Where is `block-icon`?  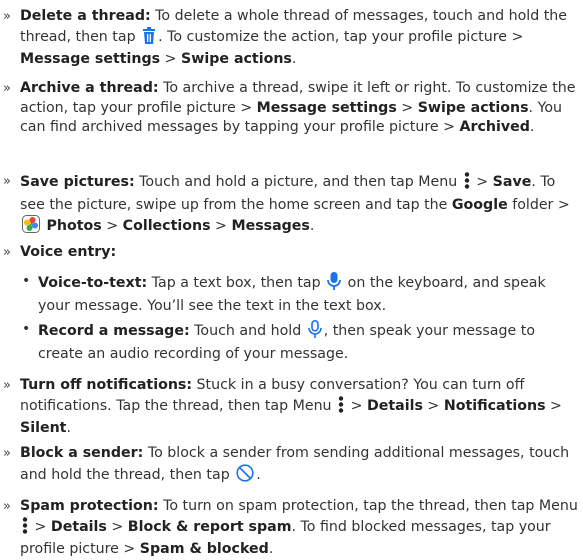 block-icon is located at coordinates (245, 476).